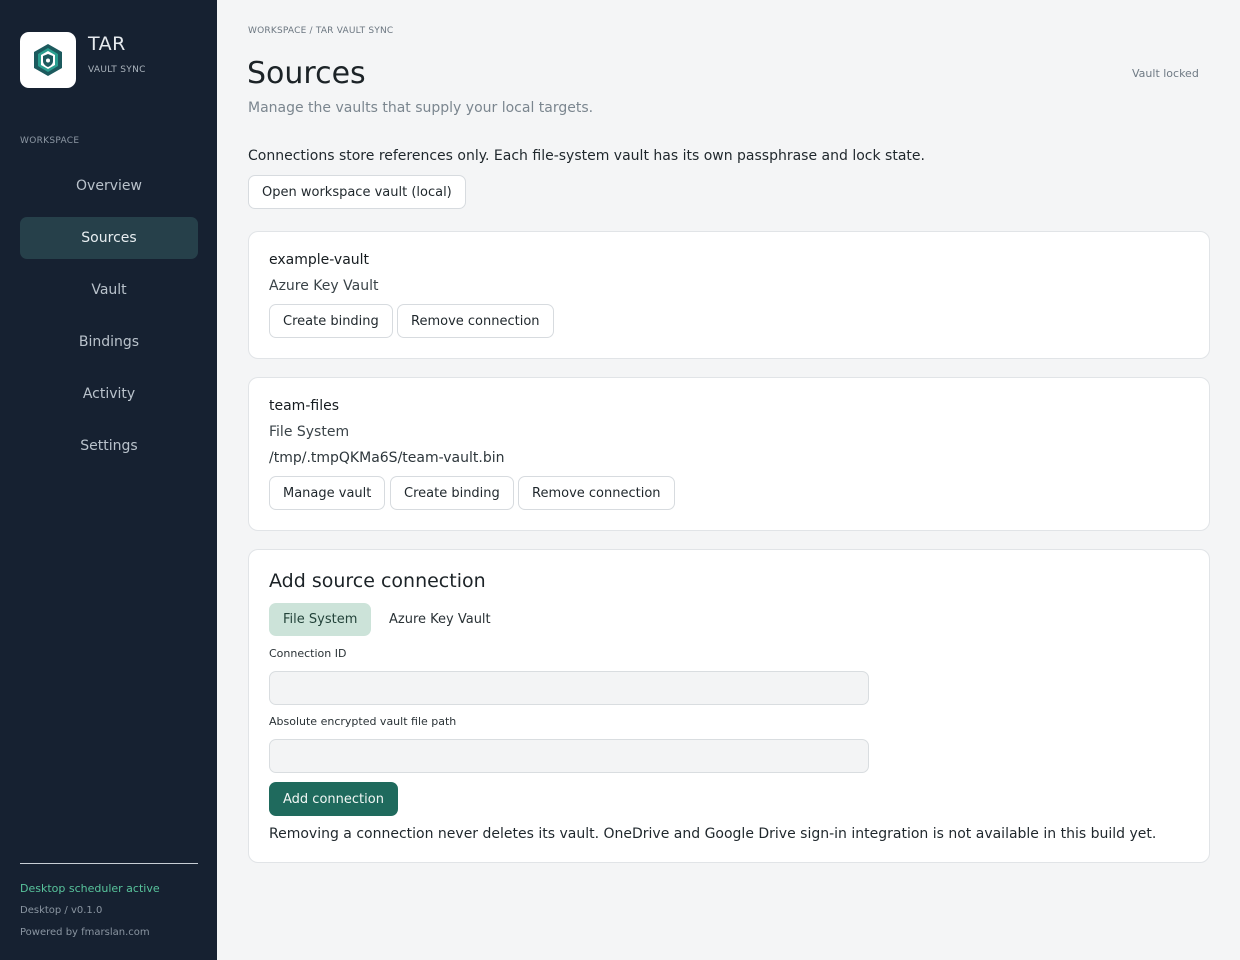 This screenshot has width=1240, height=960. What do you see at coordinates (357, 192) in the screenshot?
I see `open-workspace-vault-button: Open workspace vault (local)` at bounding box center [357, 192].